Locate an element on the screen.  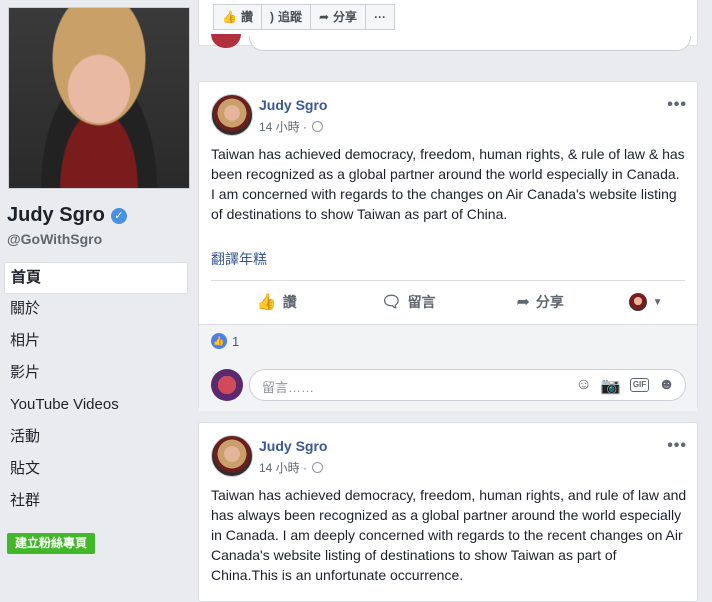
emoji-icon: ☺ is located at coordinates (584, 386).